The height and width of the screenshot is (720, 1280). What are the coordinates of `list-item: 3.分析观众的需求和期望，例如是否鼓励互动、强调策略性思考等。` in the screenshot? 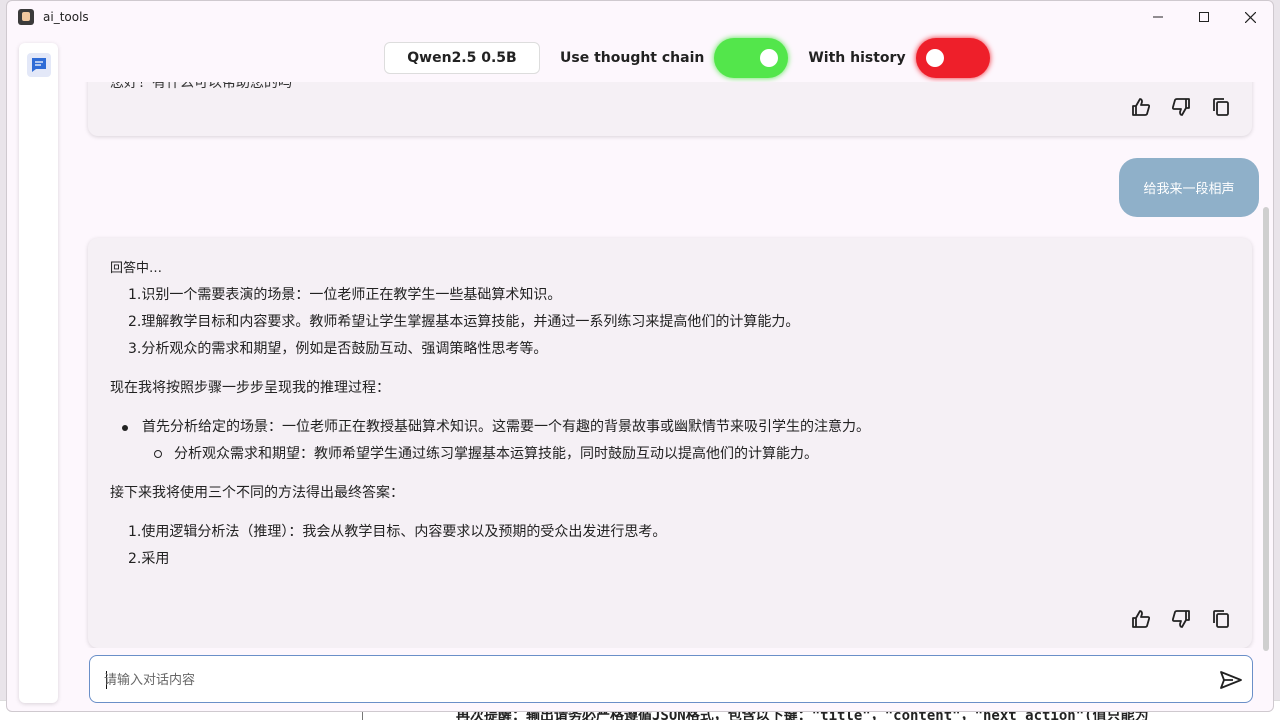 It's located at (338, 349).